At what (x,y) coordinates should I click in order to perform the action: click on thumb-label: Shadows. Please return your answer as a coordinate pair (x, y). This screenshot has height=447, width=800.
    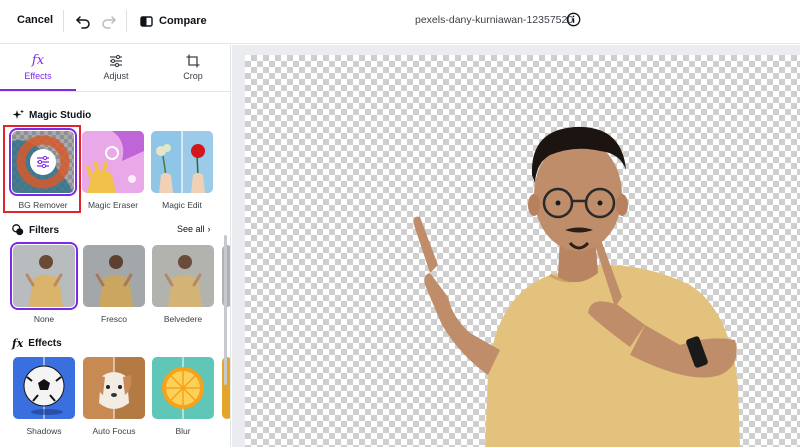
    Looking at the image, I should click on (44, 431).